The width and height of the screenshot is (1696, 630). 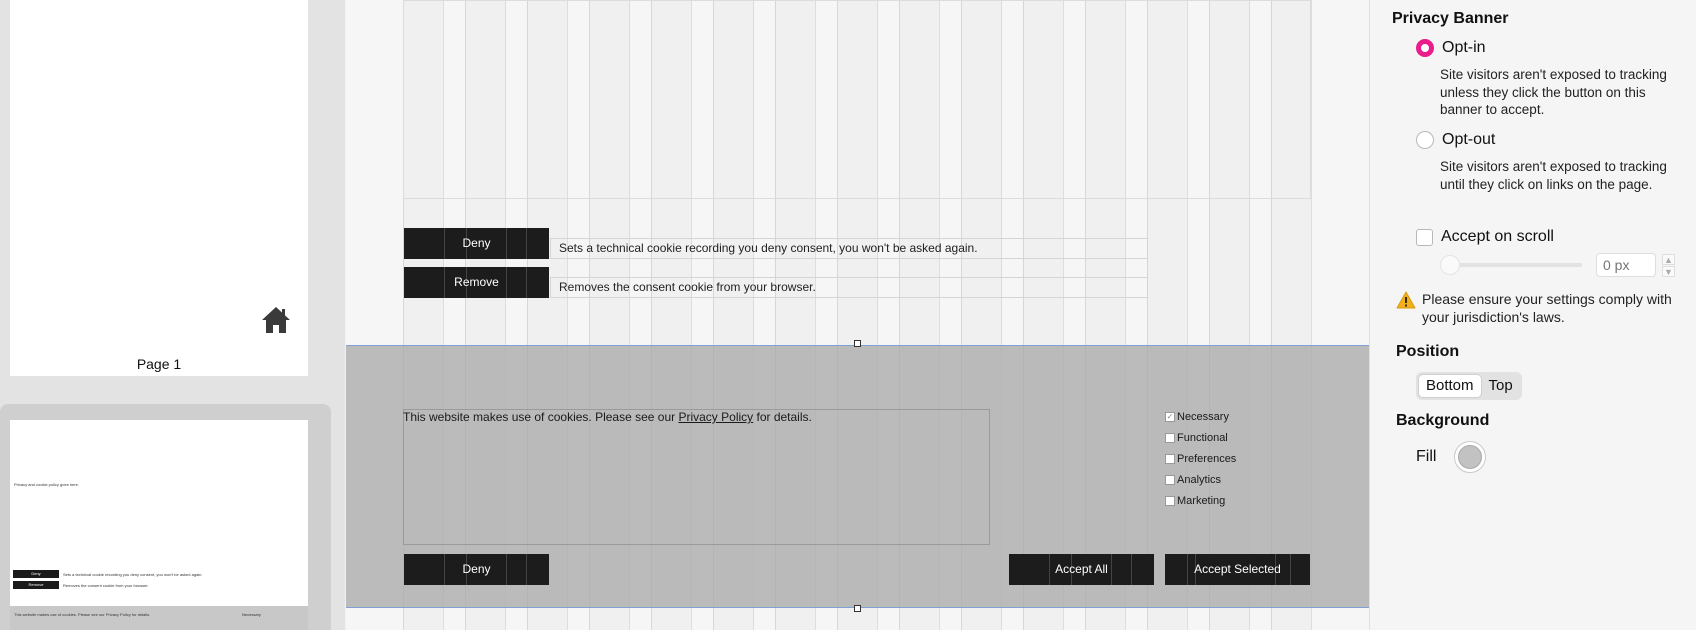 I want to click on fill-color-inner, so click(x=1470, y=457).